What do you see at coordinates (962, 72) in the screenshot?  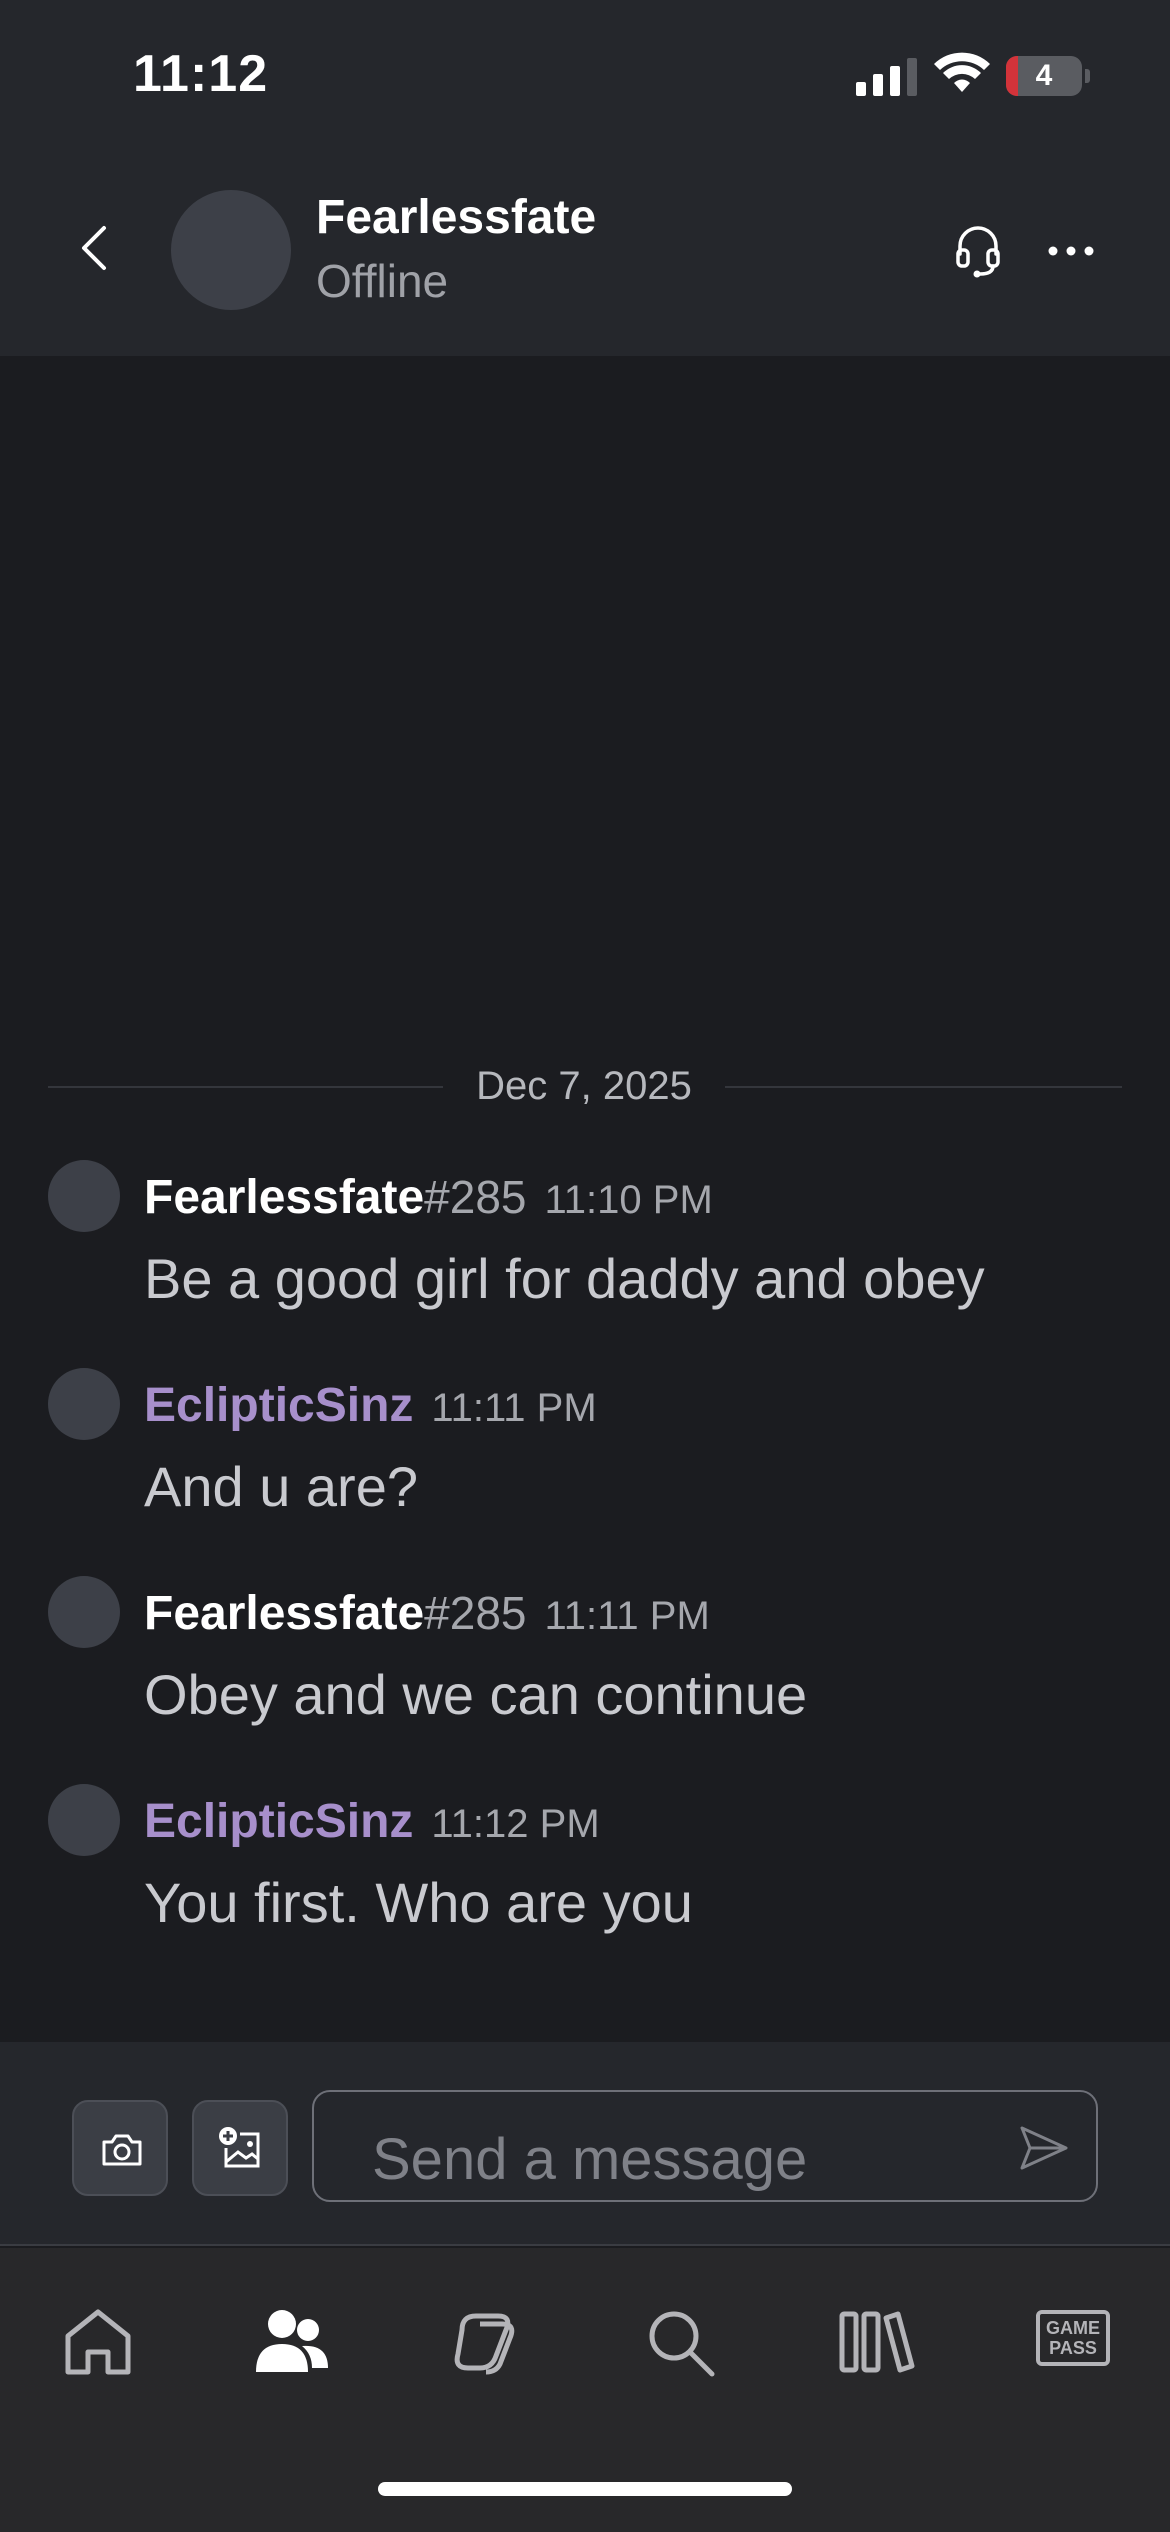 I see `wifi-icon` at bounding box center [962, 72].